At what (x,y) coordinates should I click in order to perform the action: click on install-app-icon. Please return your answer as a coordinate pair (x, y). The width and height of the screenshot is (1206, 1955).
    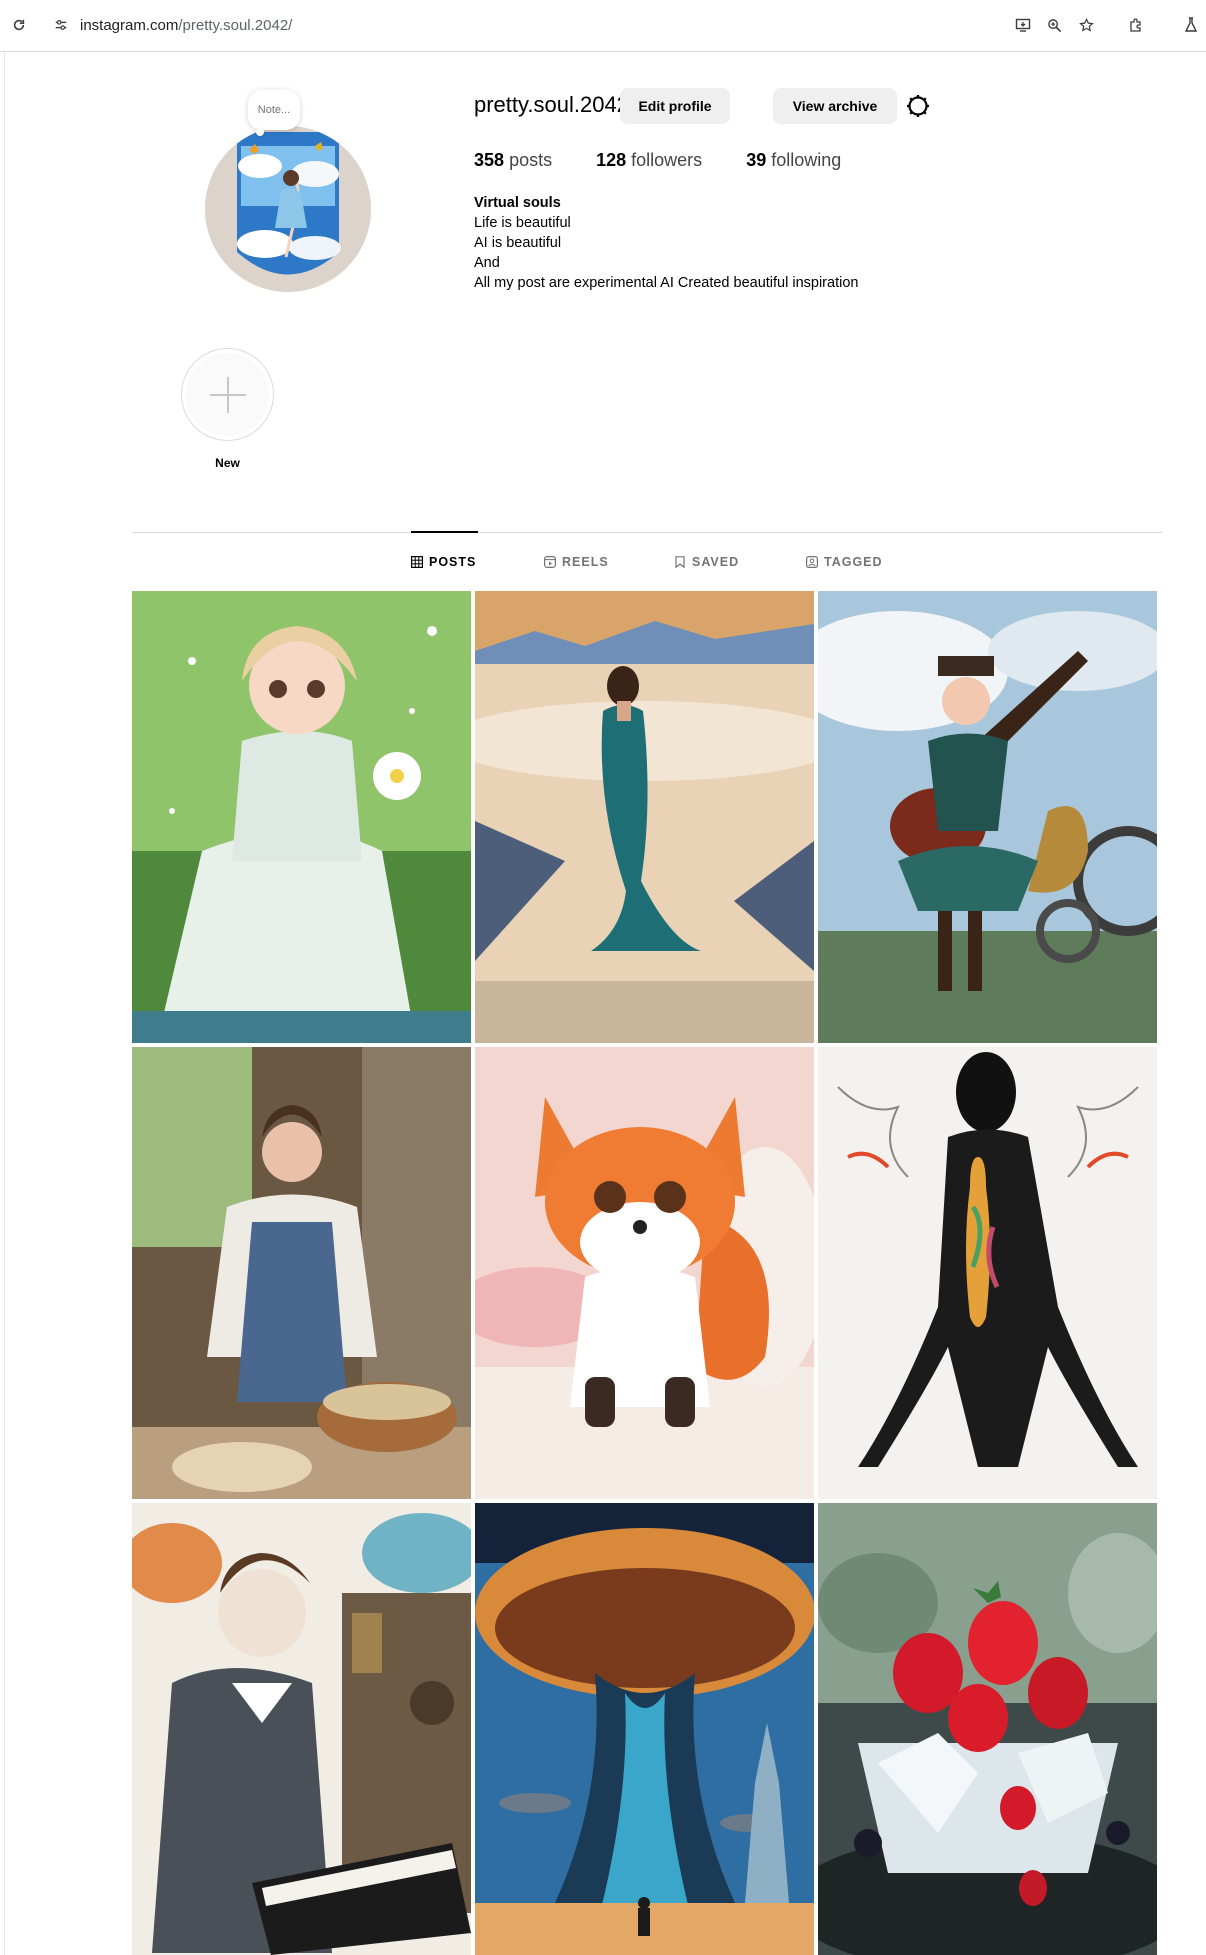
    Looking at the image, I should click on (1023, 25).